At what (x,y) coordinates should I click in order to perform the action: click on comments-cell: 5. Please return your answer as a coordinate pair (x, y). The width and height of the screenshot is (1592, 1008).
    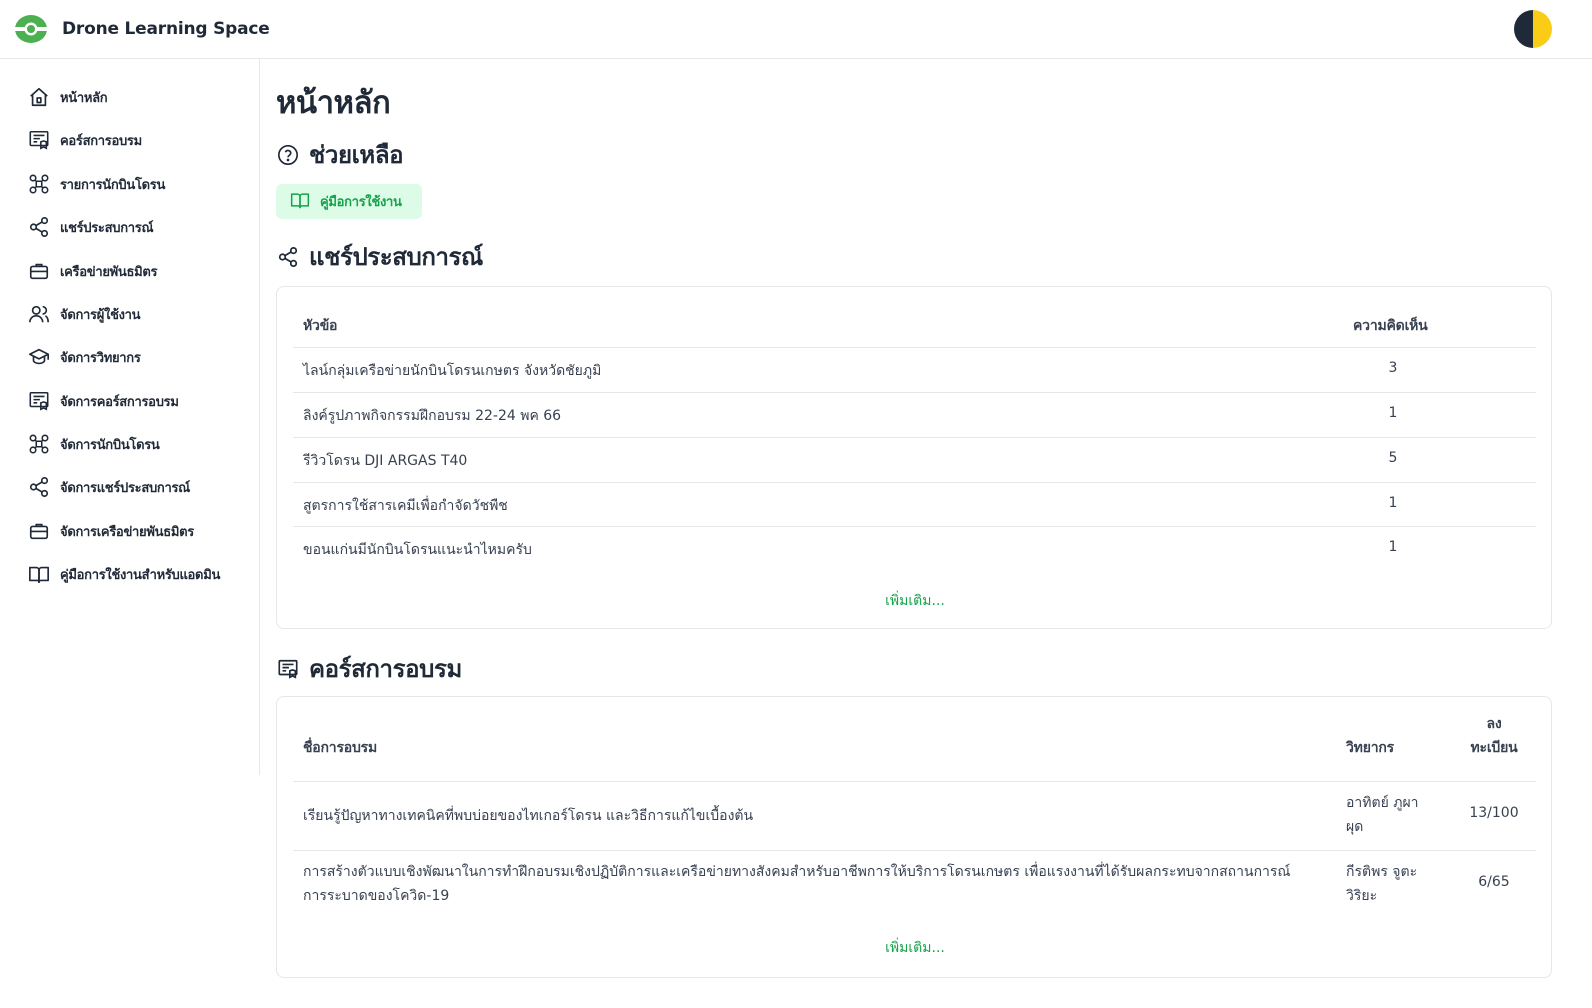
    Looking at the image, I should click on (1393, 458).